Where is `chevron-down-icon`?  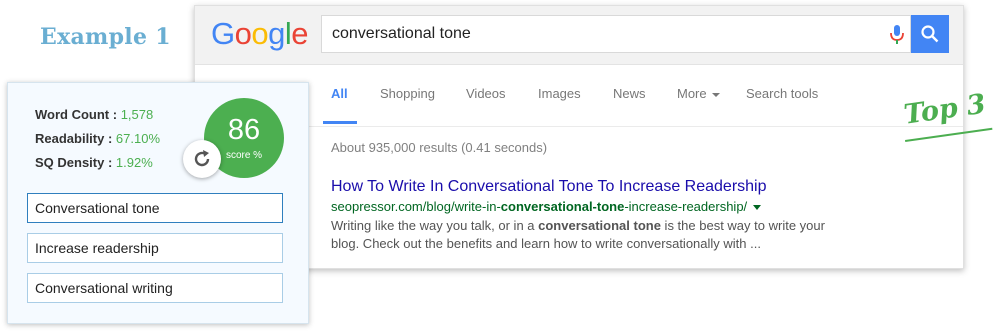
chevron-down-icon is located at coordinates (715, 94).